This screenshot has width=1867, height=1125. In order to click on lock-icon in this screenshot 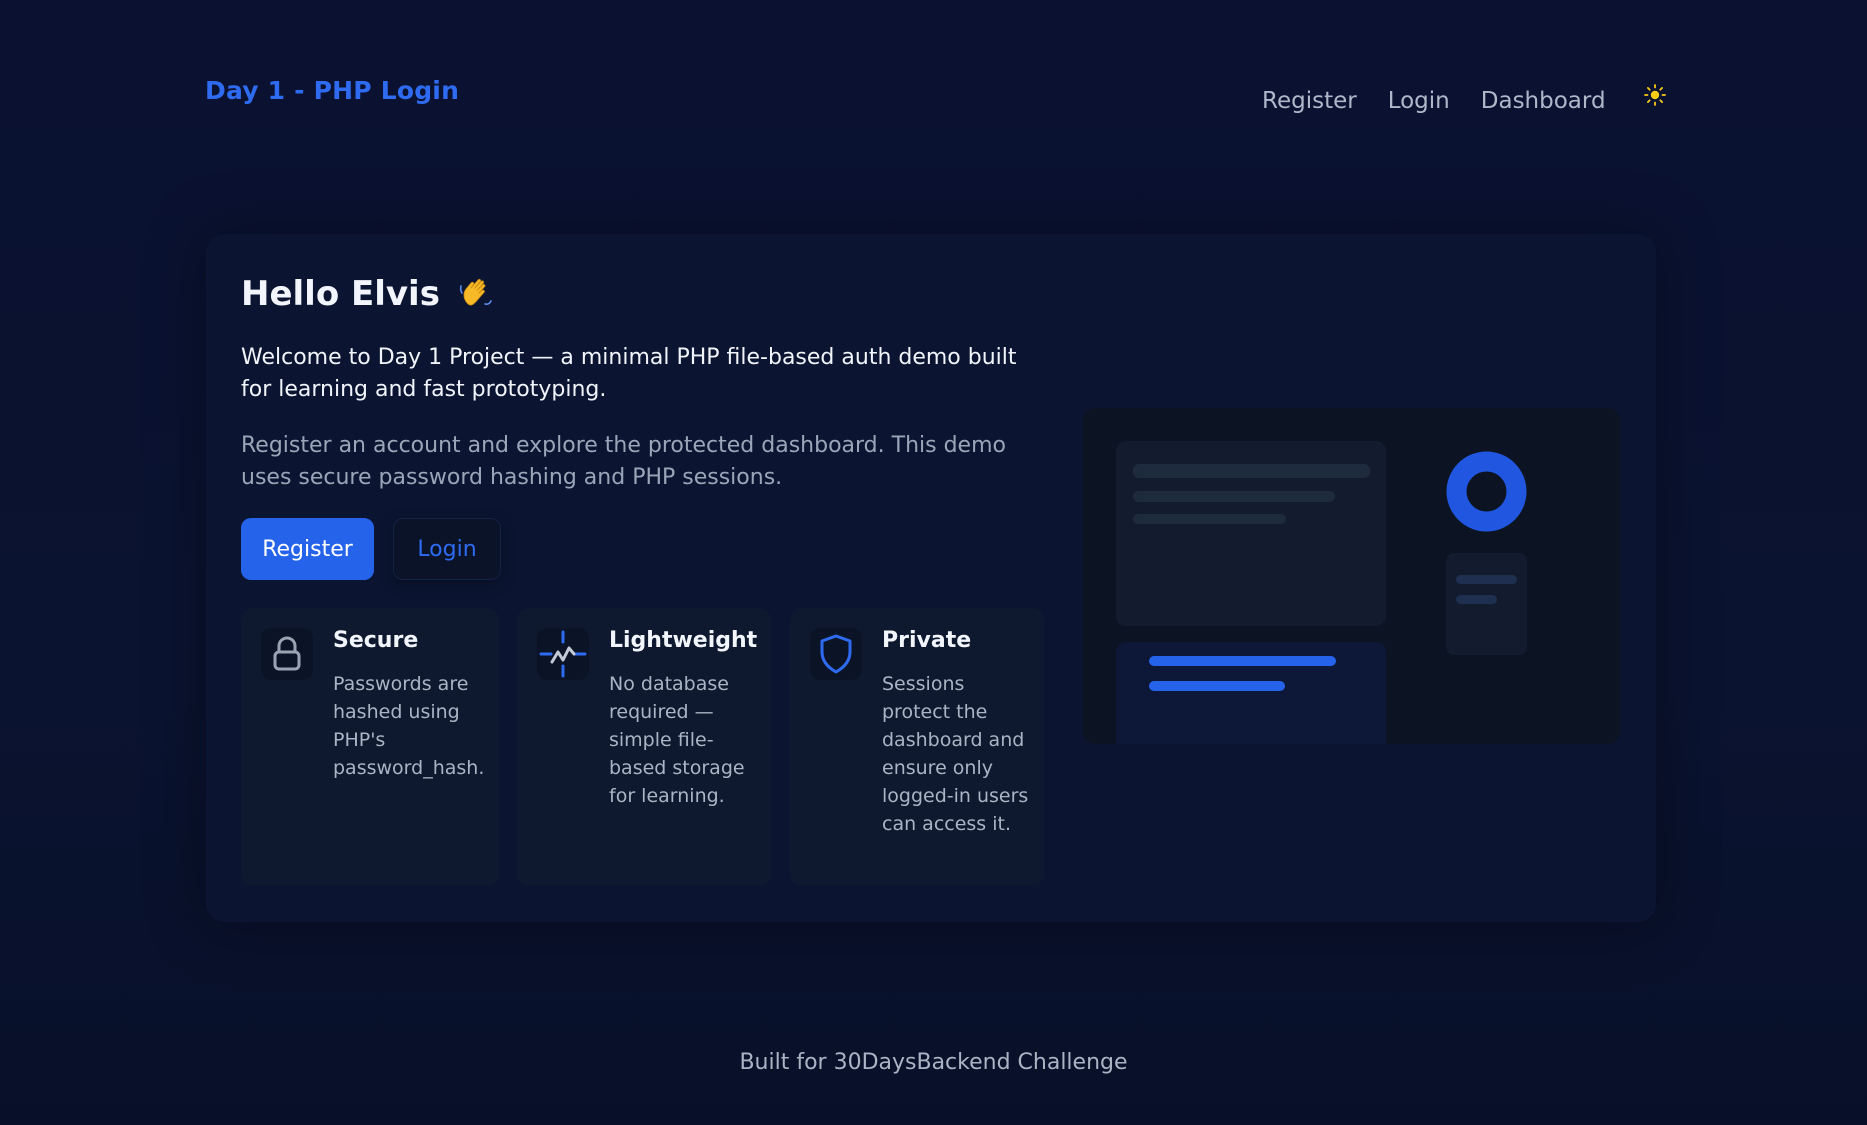, I will do `click(287, 654)`.